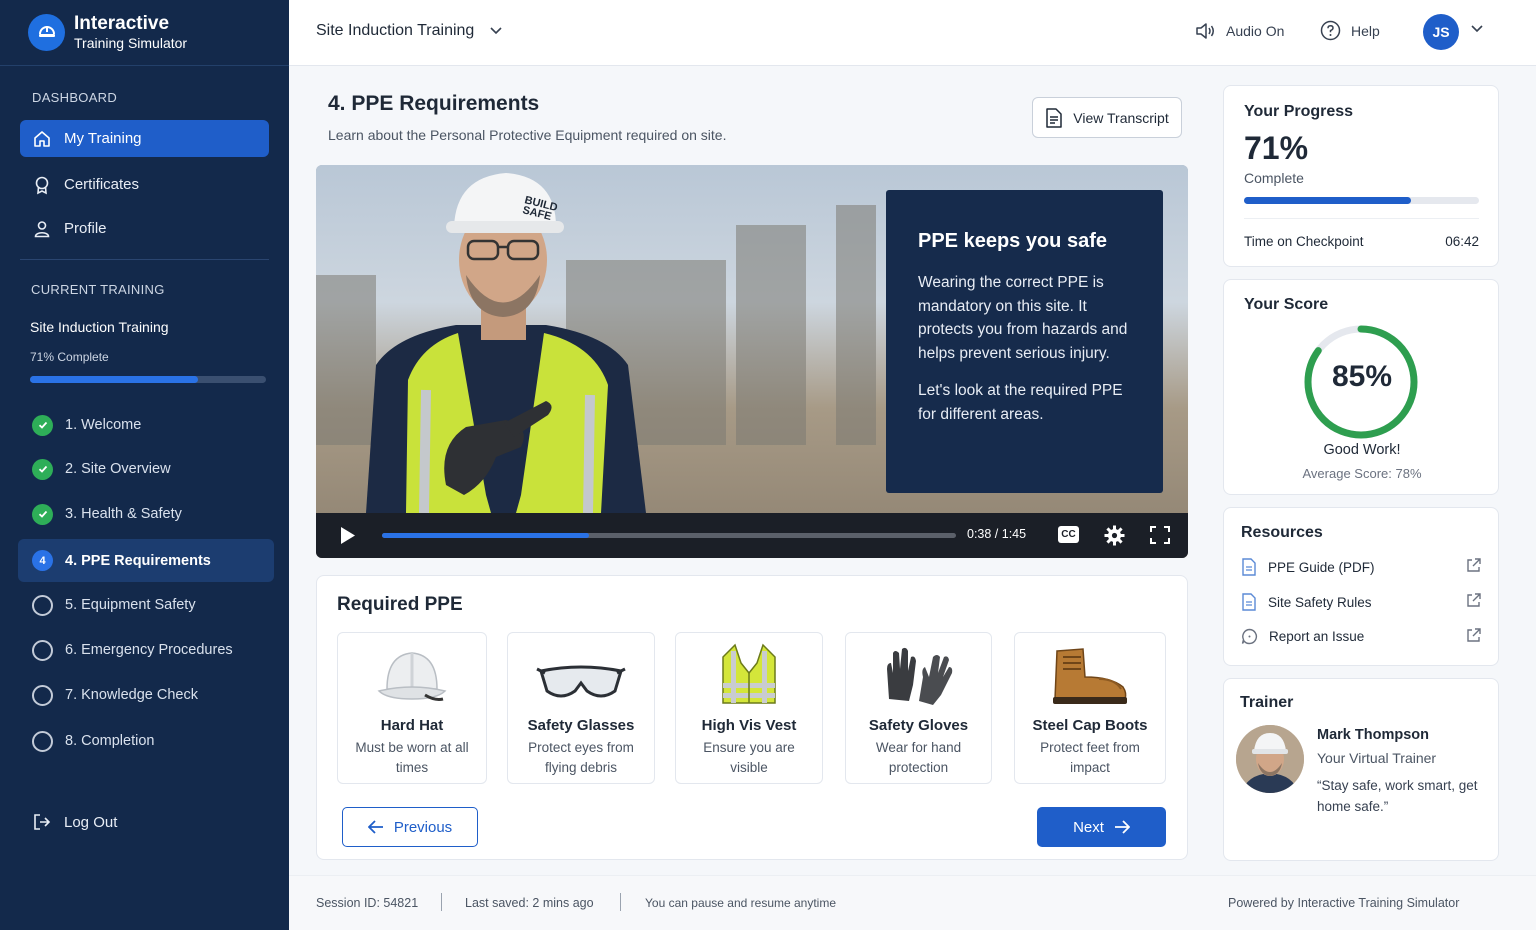  What do you see at coordinates (581, 757) in the screenshot?
I see `ppe-desc: Protect eyes from flying debris` at bounding box center [581, 757].